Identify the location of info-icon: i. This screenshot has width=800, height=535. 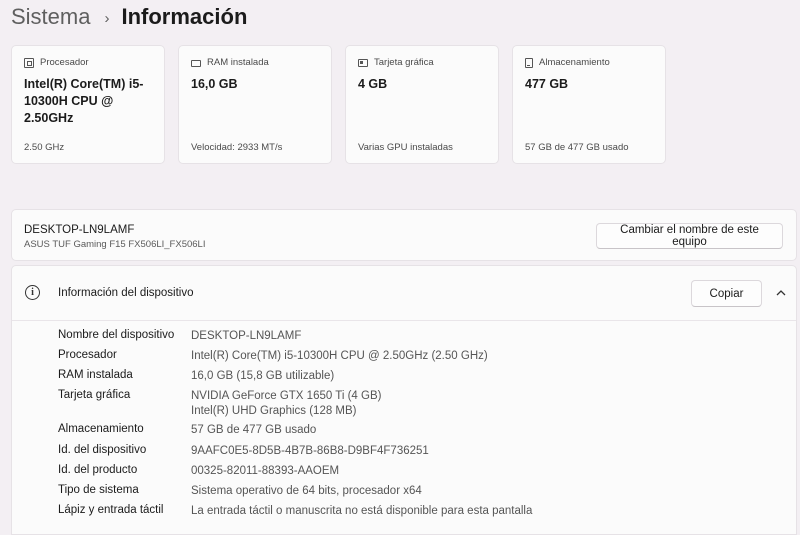
(32, 292).